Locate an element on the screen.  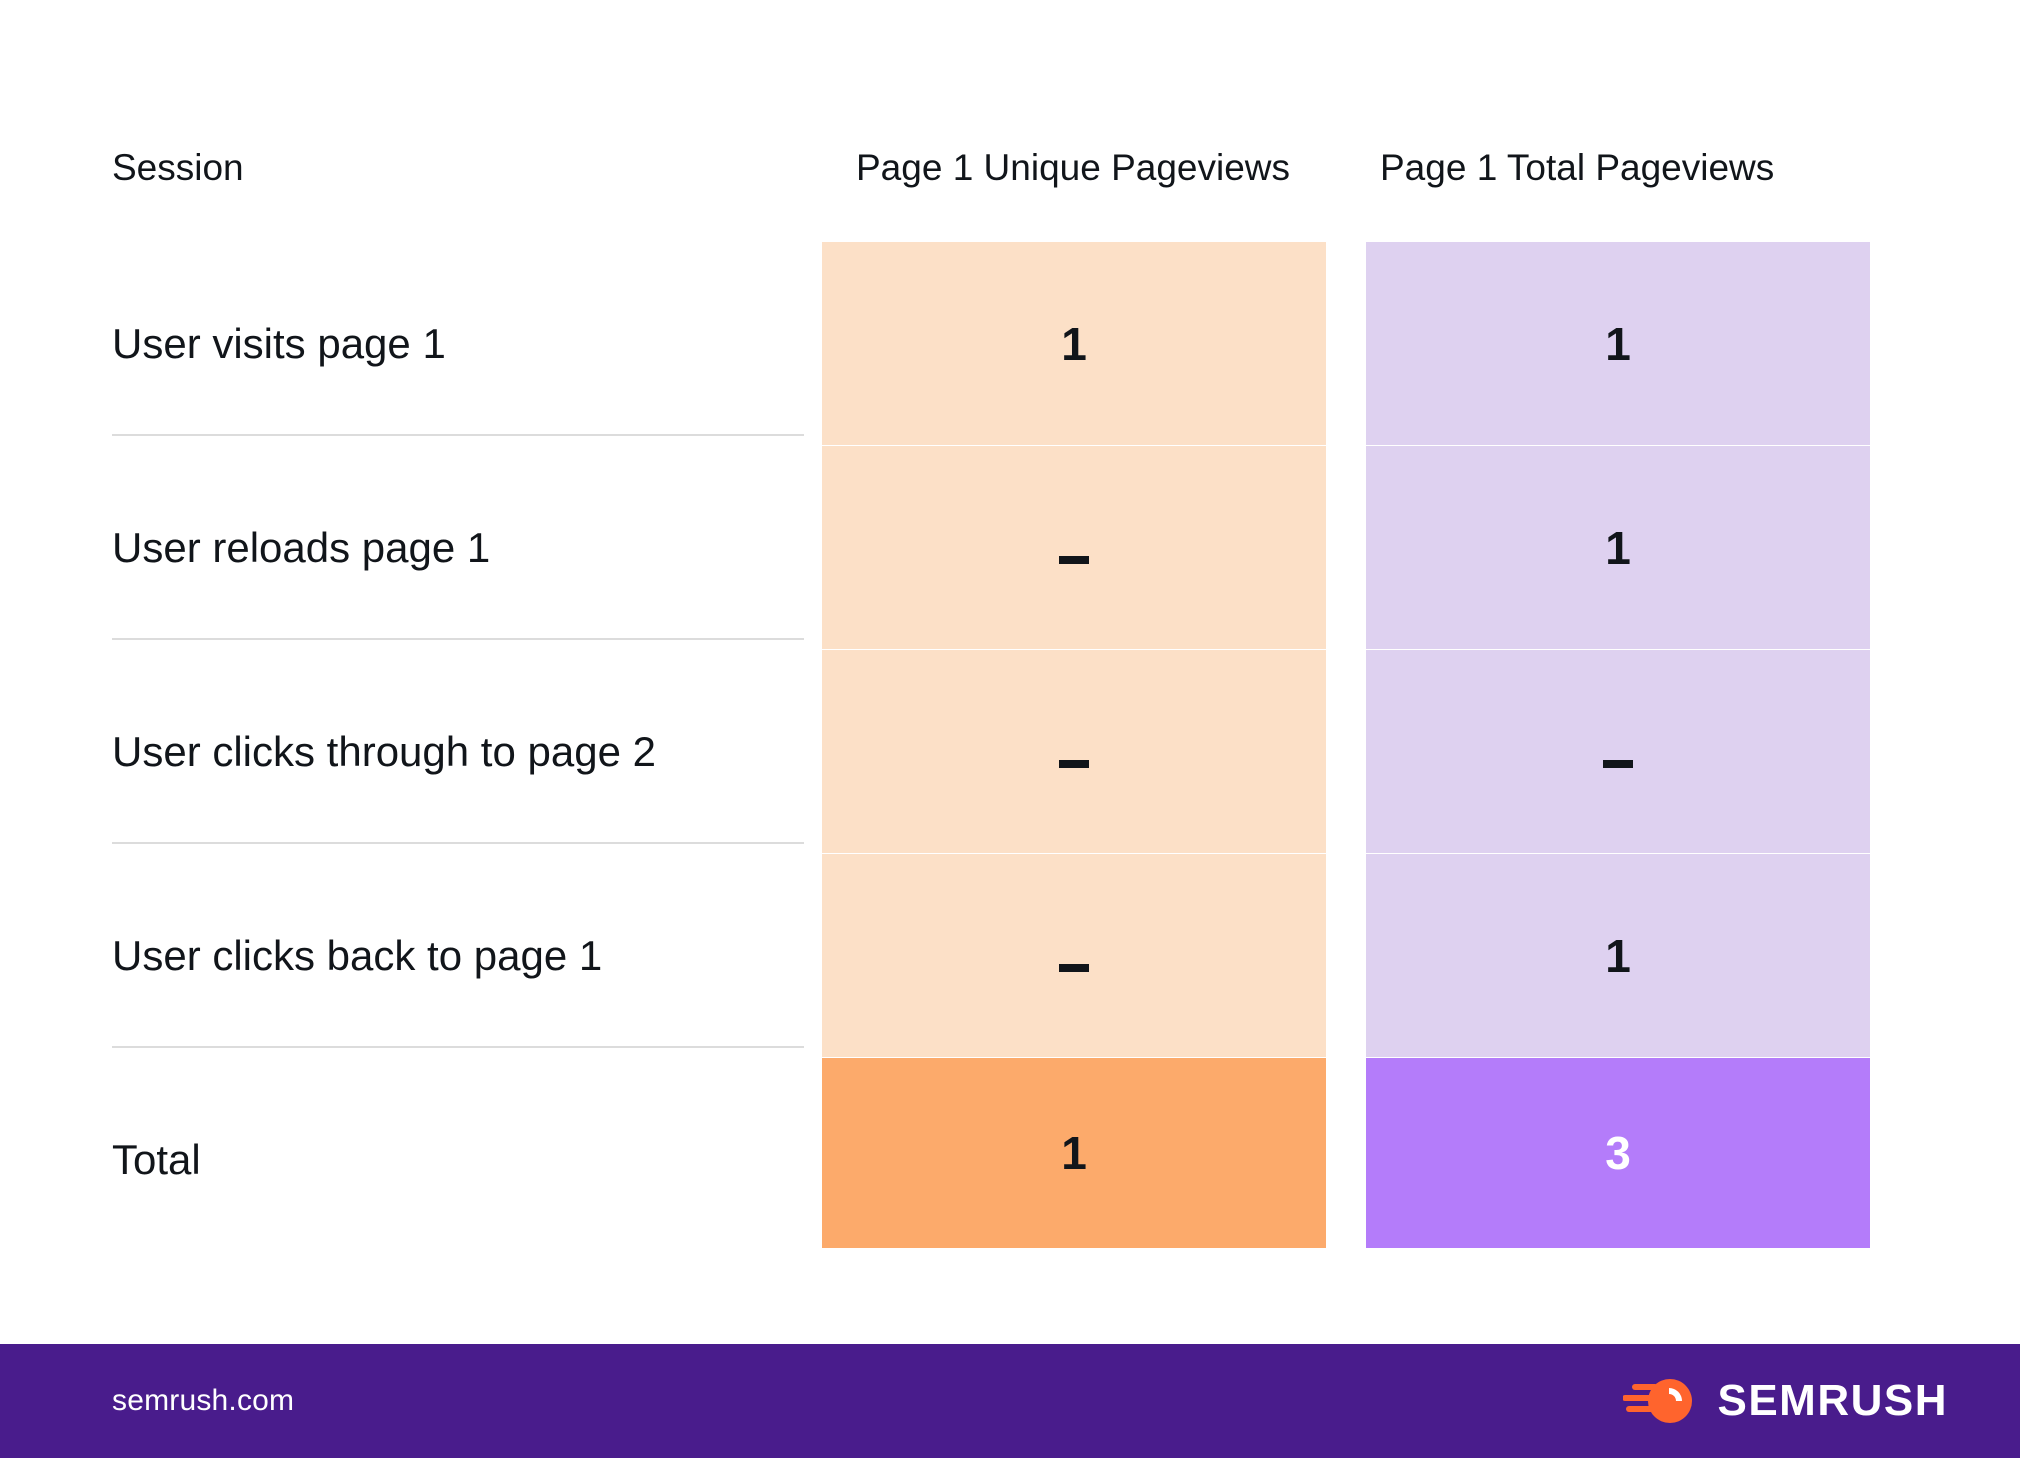
semrush-wordmark: SEMRUSH is located at coordinates (1832, 1400).